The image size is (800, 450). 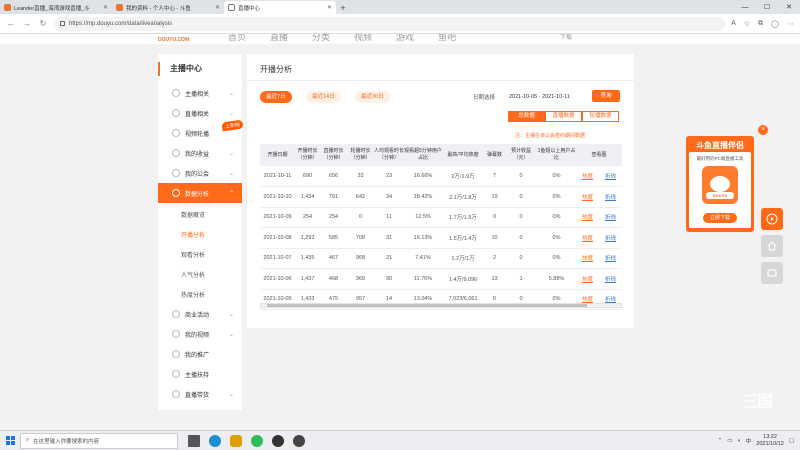 What do you see at coordinates (423, 197) in the screenshot?
I see `table-cell: 18.42%` at bounding box center [423, 197].